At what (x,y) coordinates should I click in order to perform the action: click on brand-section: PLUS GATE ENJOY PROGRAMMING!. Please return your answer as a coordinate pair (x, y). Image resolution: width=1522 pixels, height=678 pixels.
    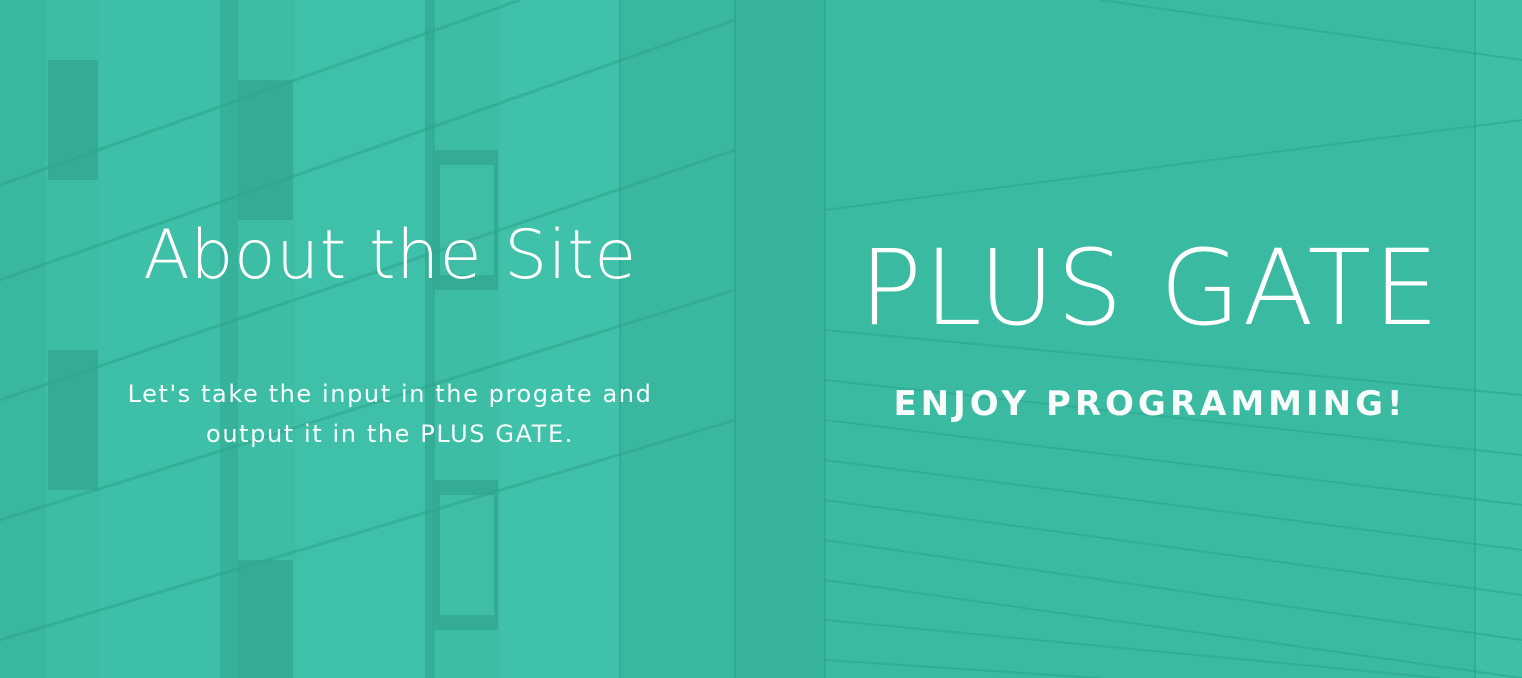
    Looking at the image, I should click on (1150, 321).